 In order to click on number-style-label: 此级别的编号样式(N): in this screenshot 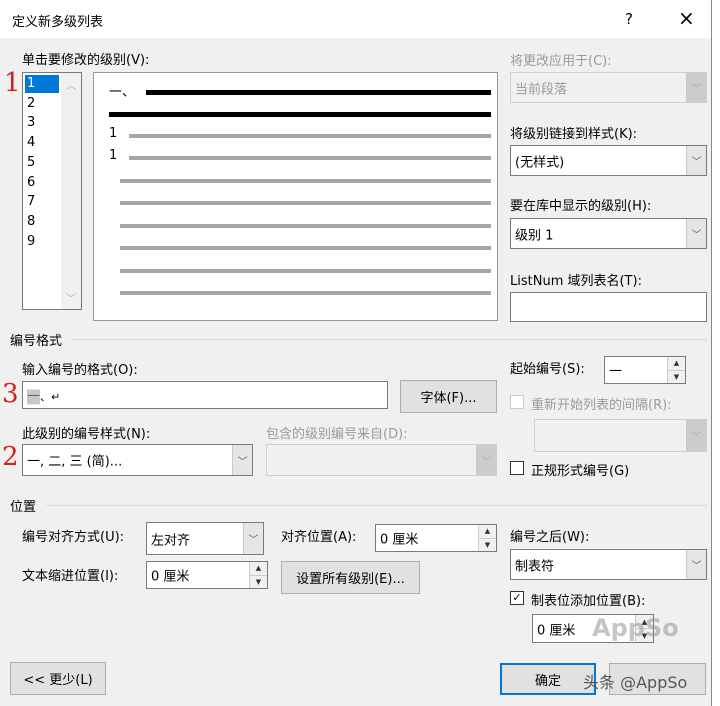, I will do `click(86, 434)`.